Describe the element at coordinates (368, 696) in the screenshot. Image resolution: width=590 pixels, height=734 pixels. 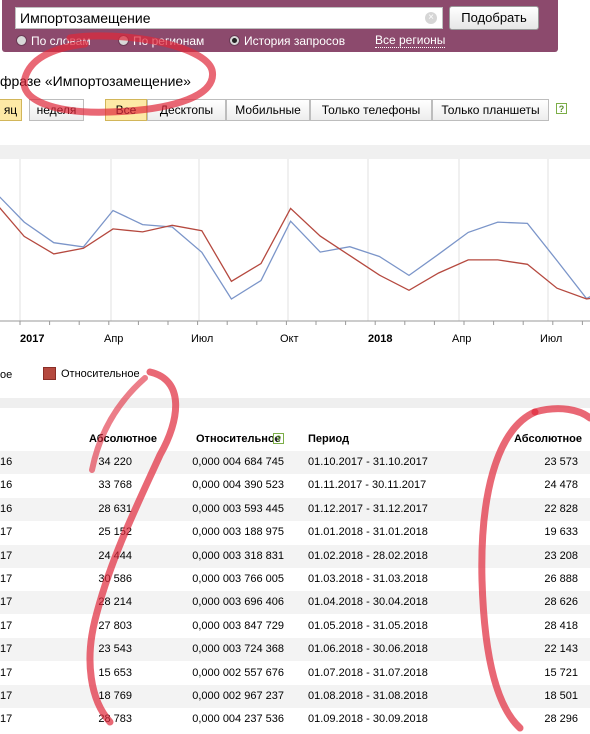
I see `cell-period: 01.08.2018 - 31.08.2018` at that location.